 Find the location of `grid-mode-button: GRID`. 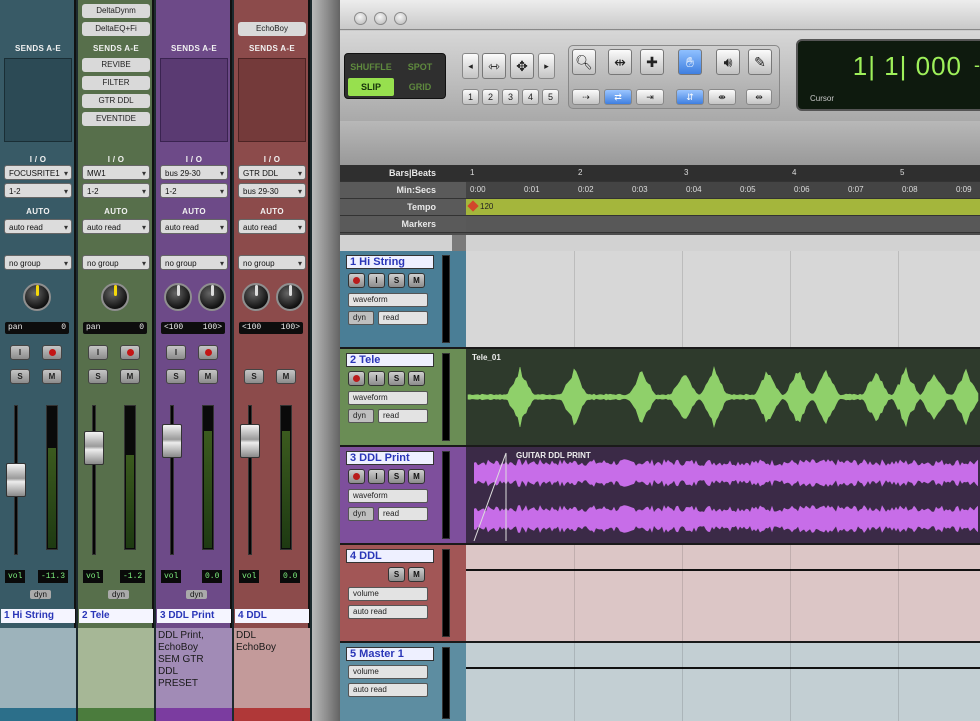

grid-mode-button: GRID is located at coordinates (420, 87).